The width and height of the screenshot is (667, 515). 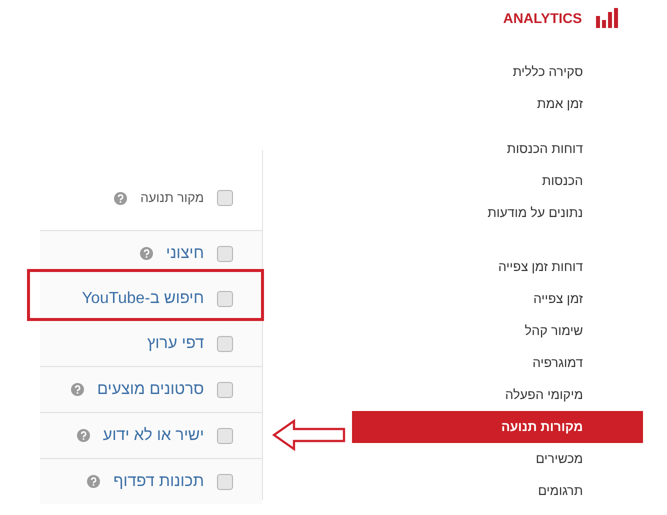 I want to click on sidebar-item: תרגומים, so click(x=497, y=491).